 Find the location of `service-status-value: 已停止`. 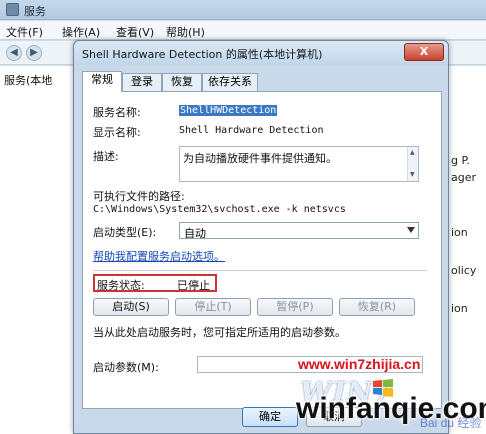

service-status-value: 已停止 is located at coordinates (193, 285).